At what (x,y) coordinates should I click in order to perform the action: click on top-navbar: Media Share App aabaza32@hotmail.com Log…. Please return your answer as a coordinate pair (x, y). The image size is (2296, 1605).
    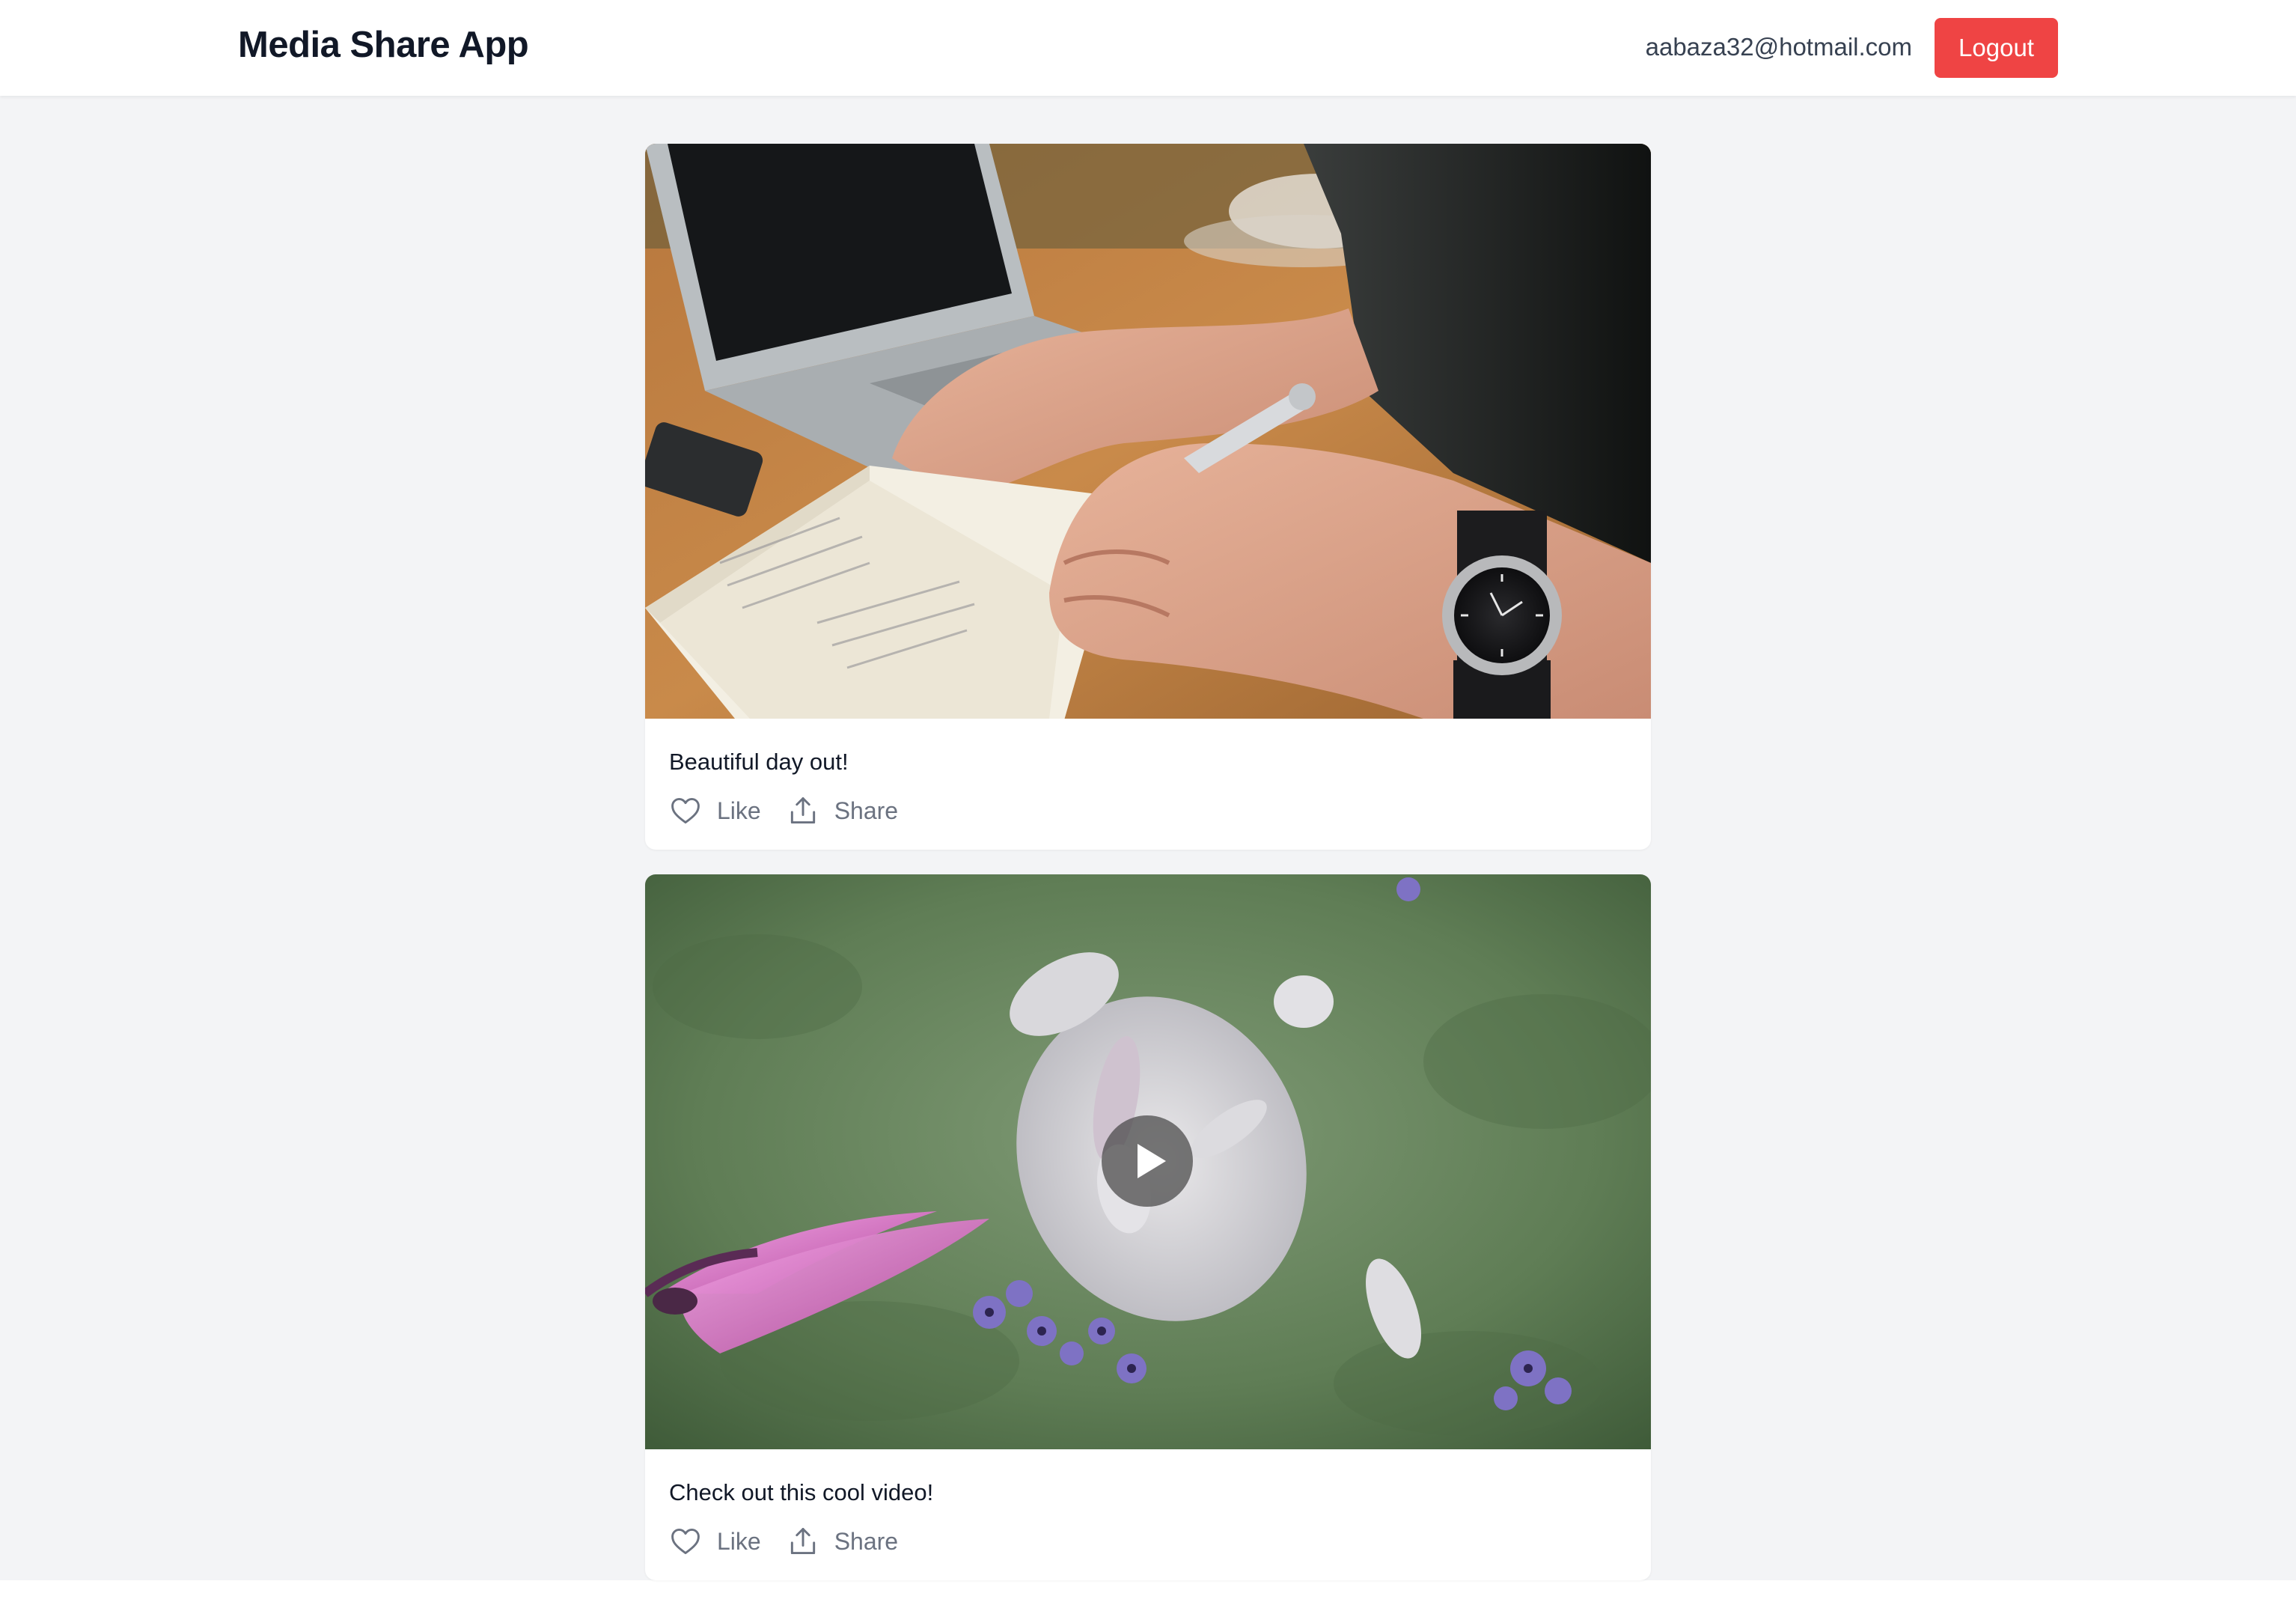
    Looking at the image, I should click on (1148, 48).